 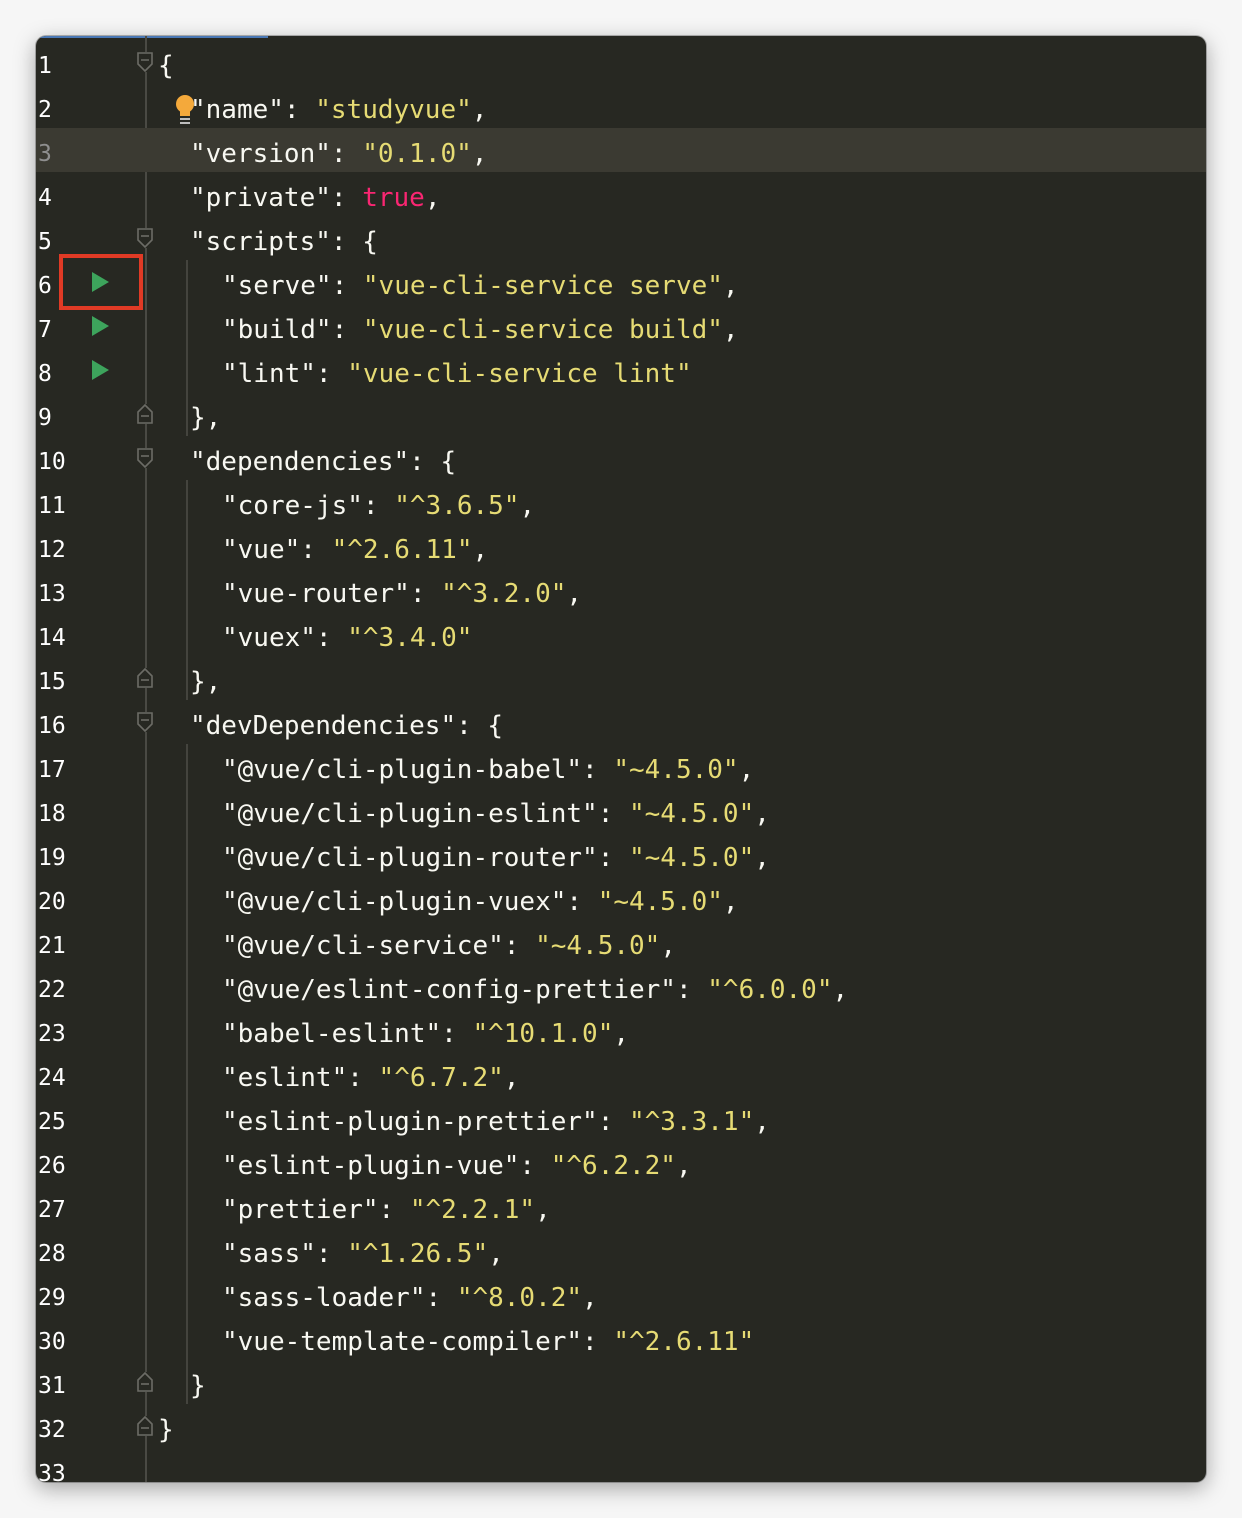 I want to click on code-line: 21 "@vue/cli-service": "~4.5.0",, so click(x=621, y=942).